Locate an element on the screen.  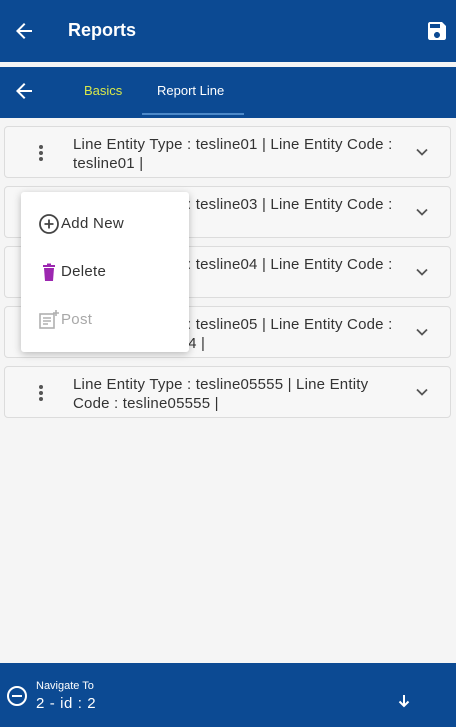
trash-icon is located at coordinates (49, 272).